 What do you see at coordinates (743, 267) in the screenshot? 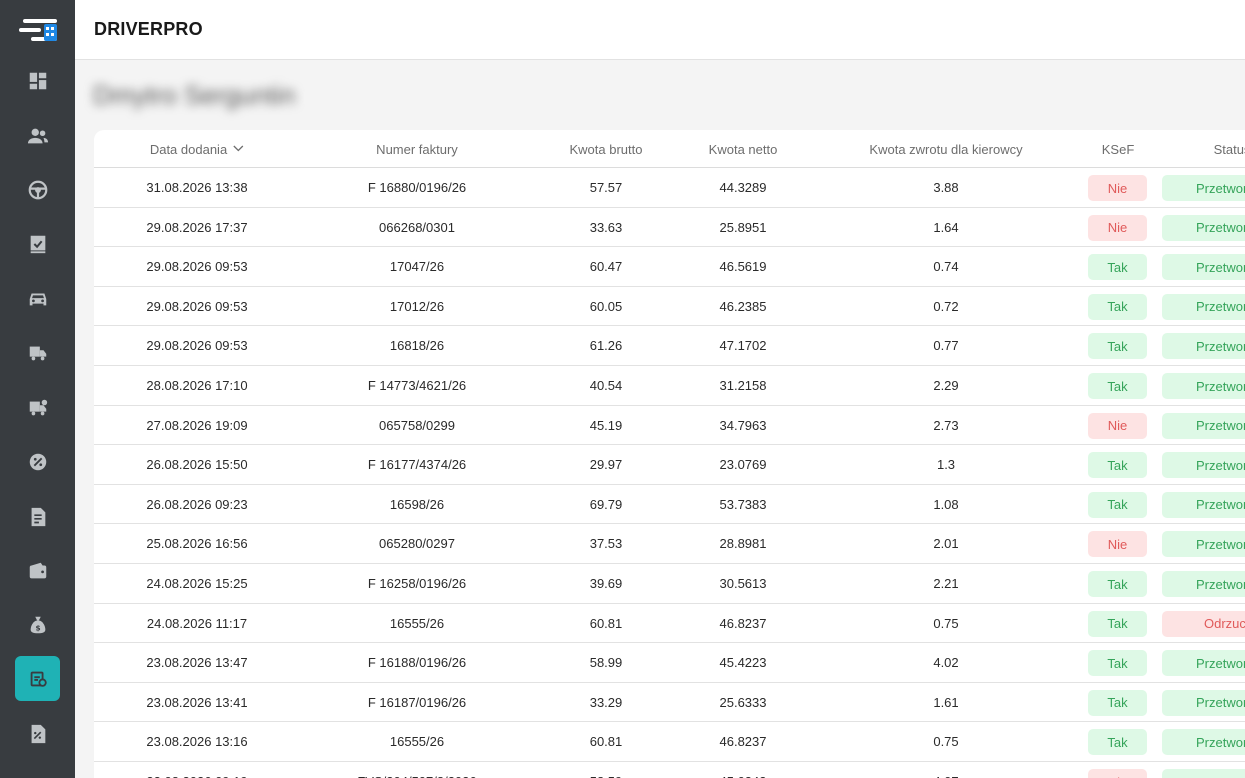
I see `cell-net: 46.5619` at bounding box center [743, 267].